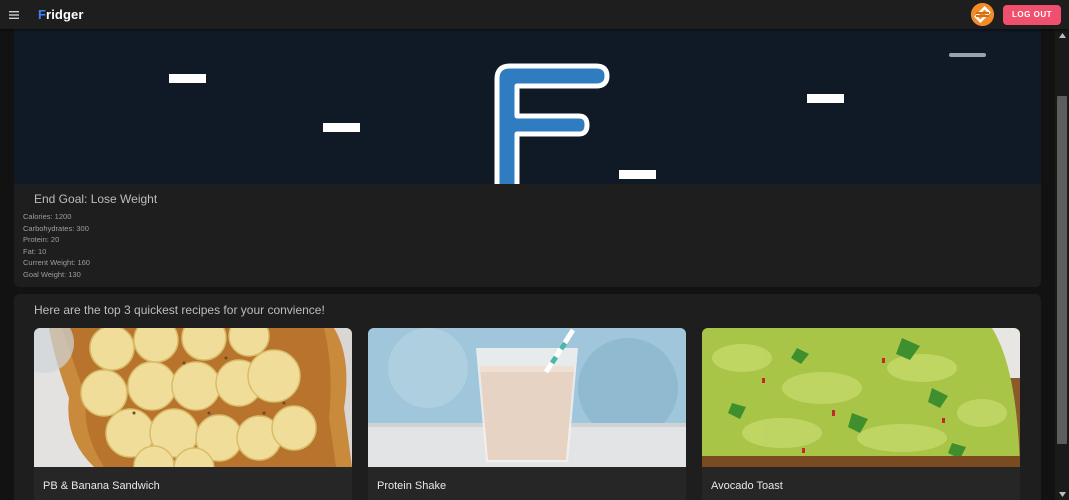  I want to click on page-scrollbar, so click(1062, 264).